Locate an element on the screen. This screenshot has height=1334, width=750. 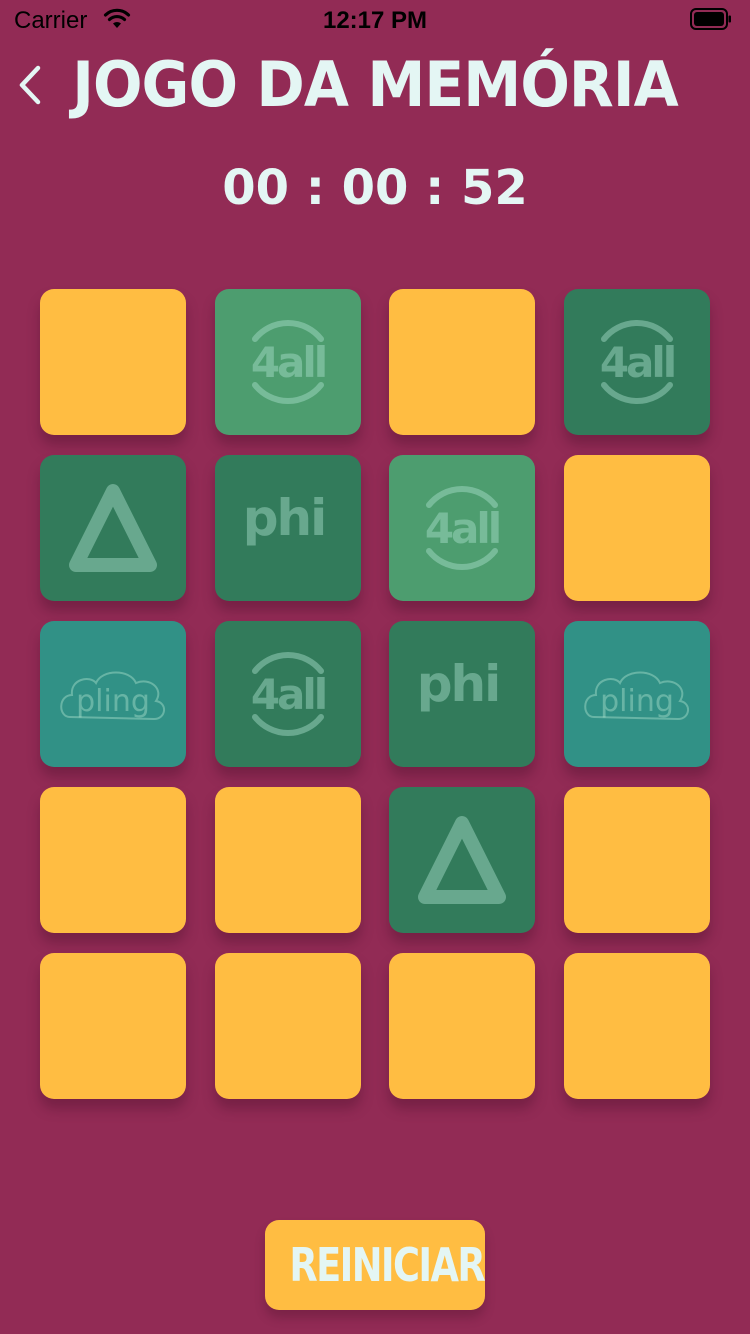
battery-icon is located at coordinates (710, 19).